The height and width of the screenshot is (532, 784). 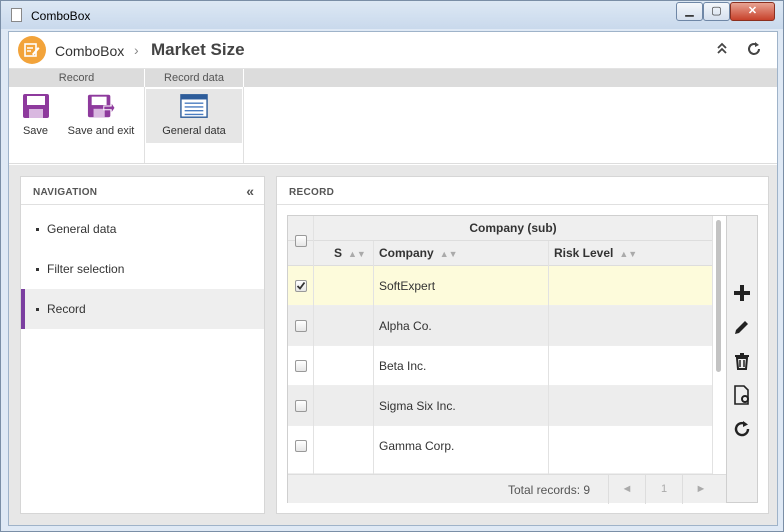 What do you see at coordinates (549, 490) in the screenshot?
I see `total-records: Total records: 9` at bounding box center [549, 490].